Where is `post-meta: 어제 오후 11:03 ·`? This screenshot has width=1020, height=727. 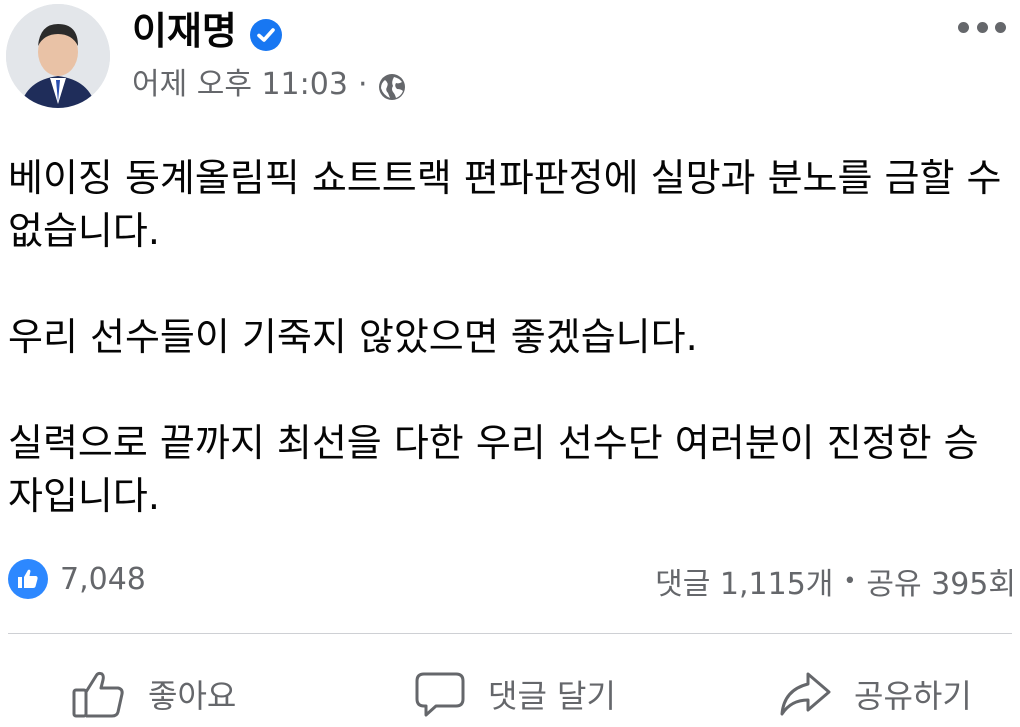
post-meta: 어제 오후 11:03 · is located at coordinates (269, 85).